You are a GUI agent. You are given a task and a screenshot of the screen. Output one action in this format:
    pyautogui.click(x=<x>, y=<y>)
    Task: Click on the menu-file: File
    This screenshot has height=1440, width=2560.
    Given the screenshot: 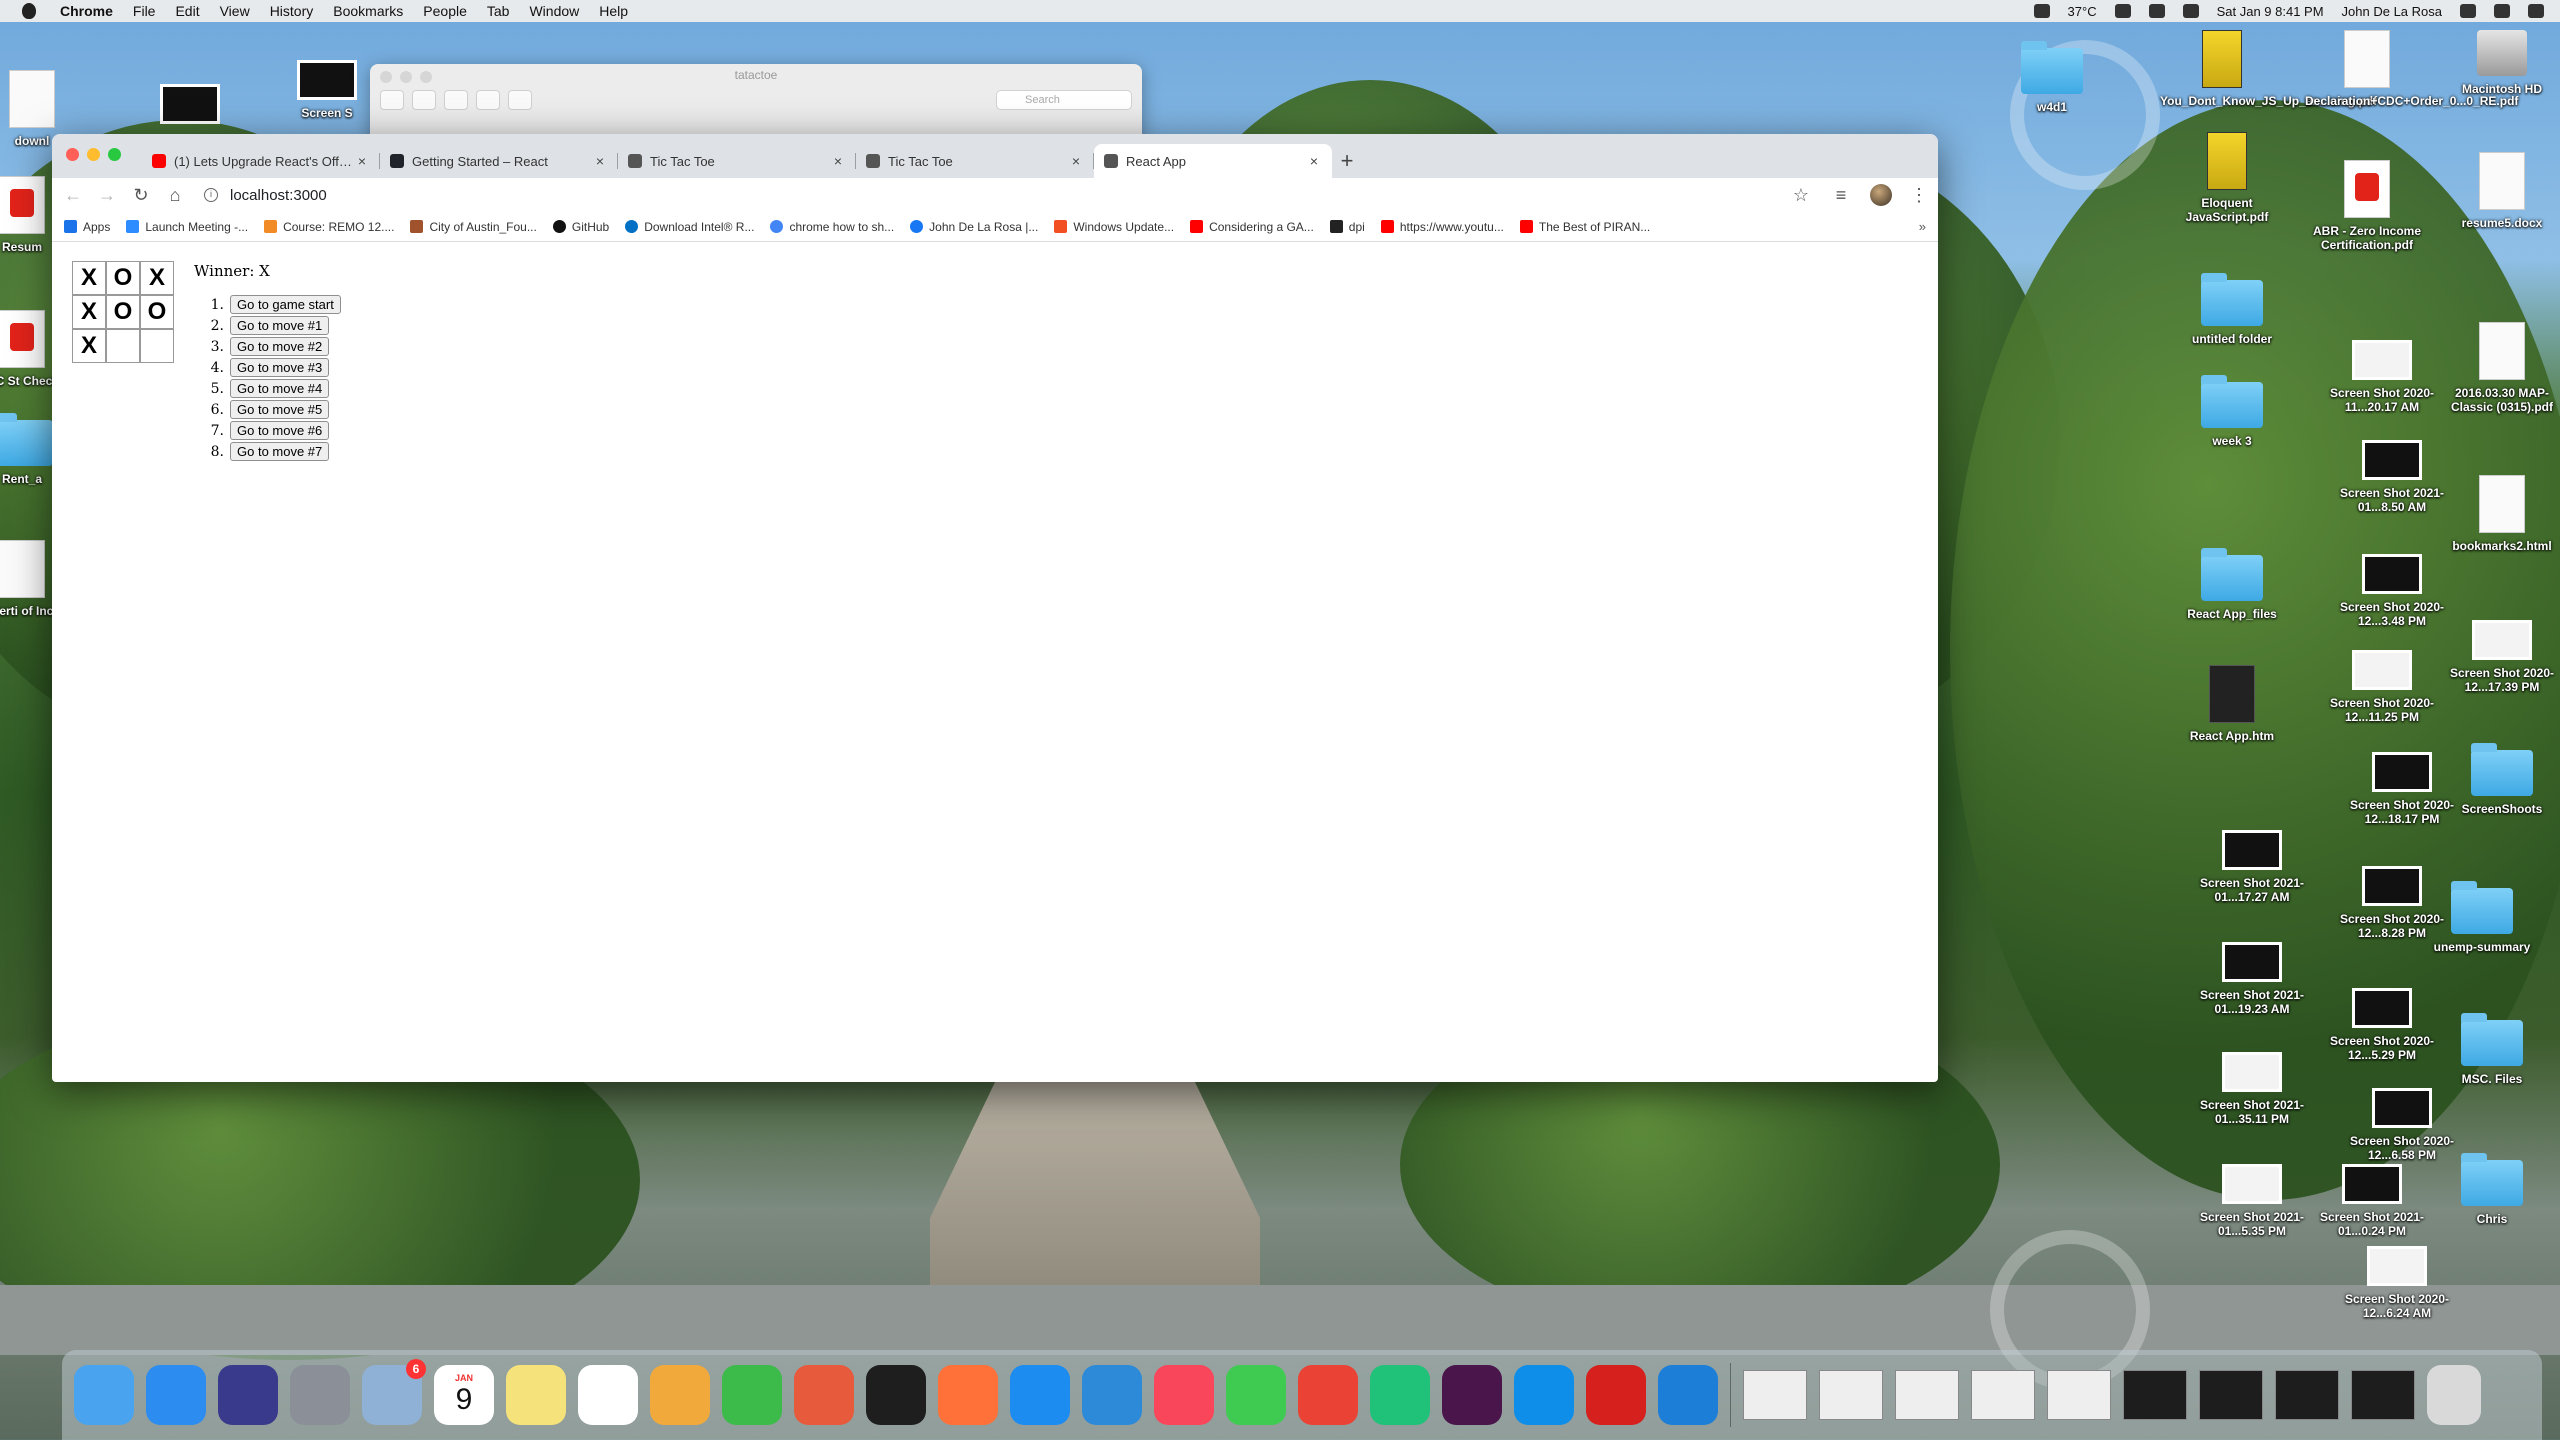 What is the action you would take?
    pyautogui.click(x=144, y=11)
    